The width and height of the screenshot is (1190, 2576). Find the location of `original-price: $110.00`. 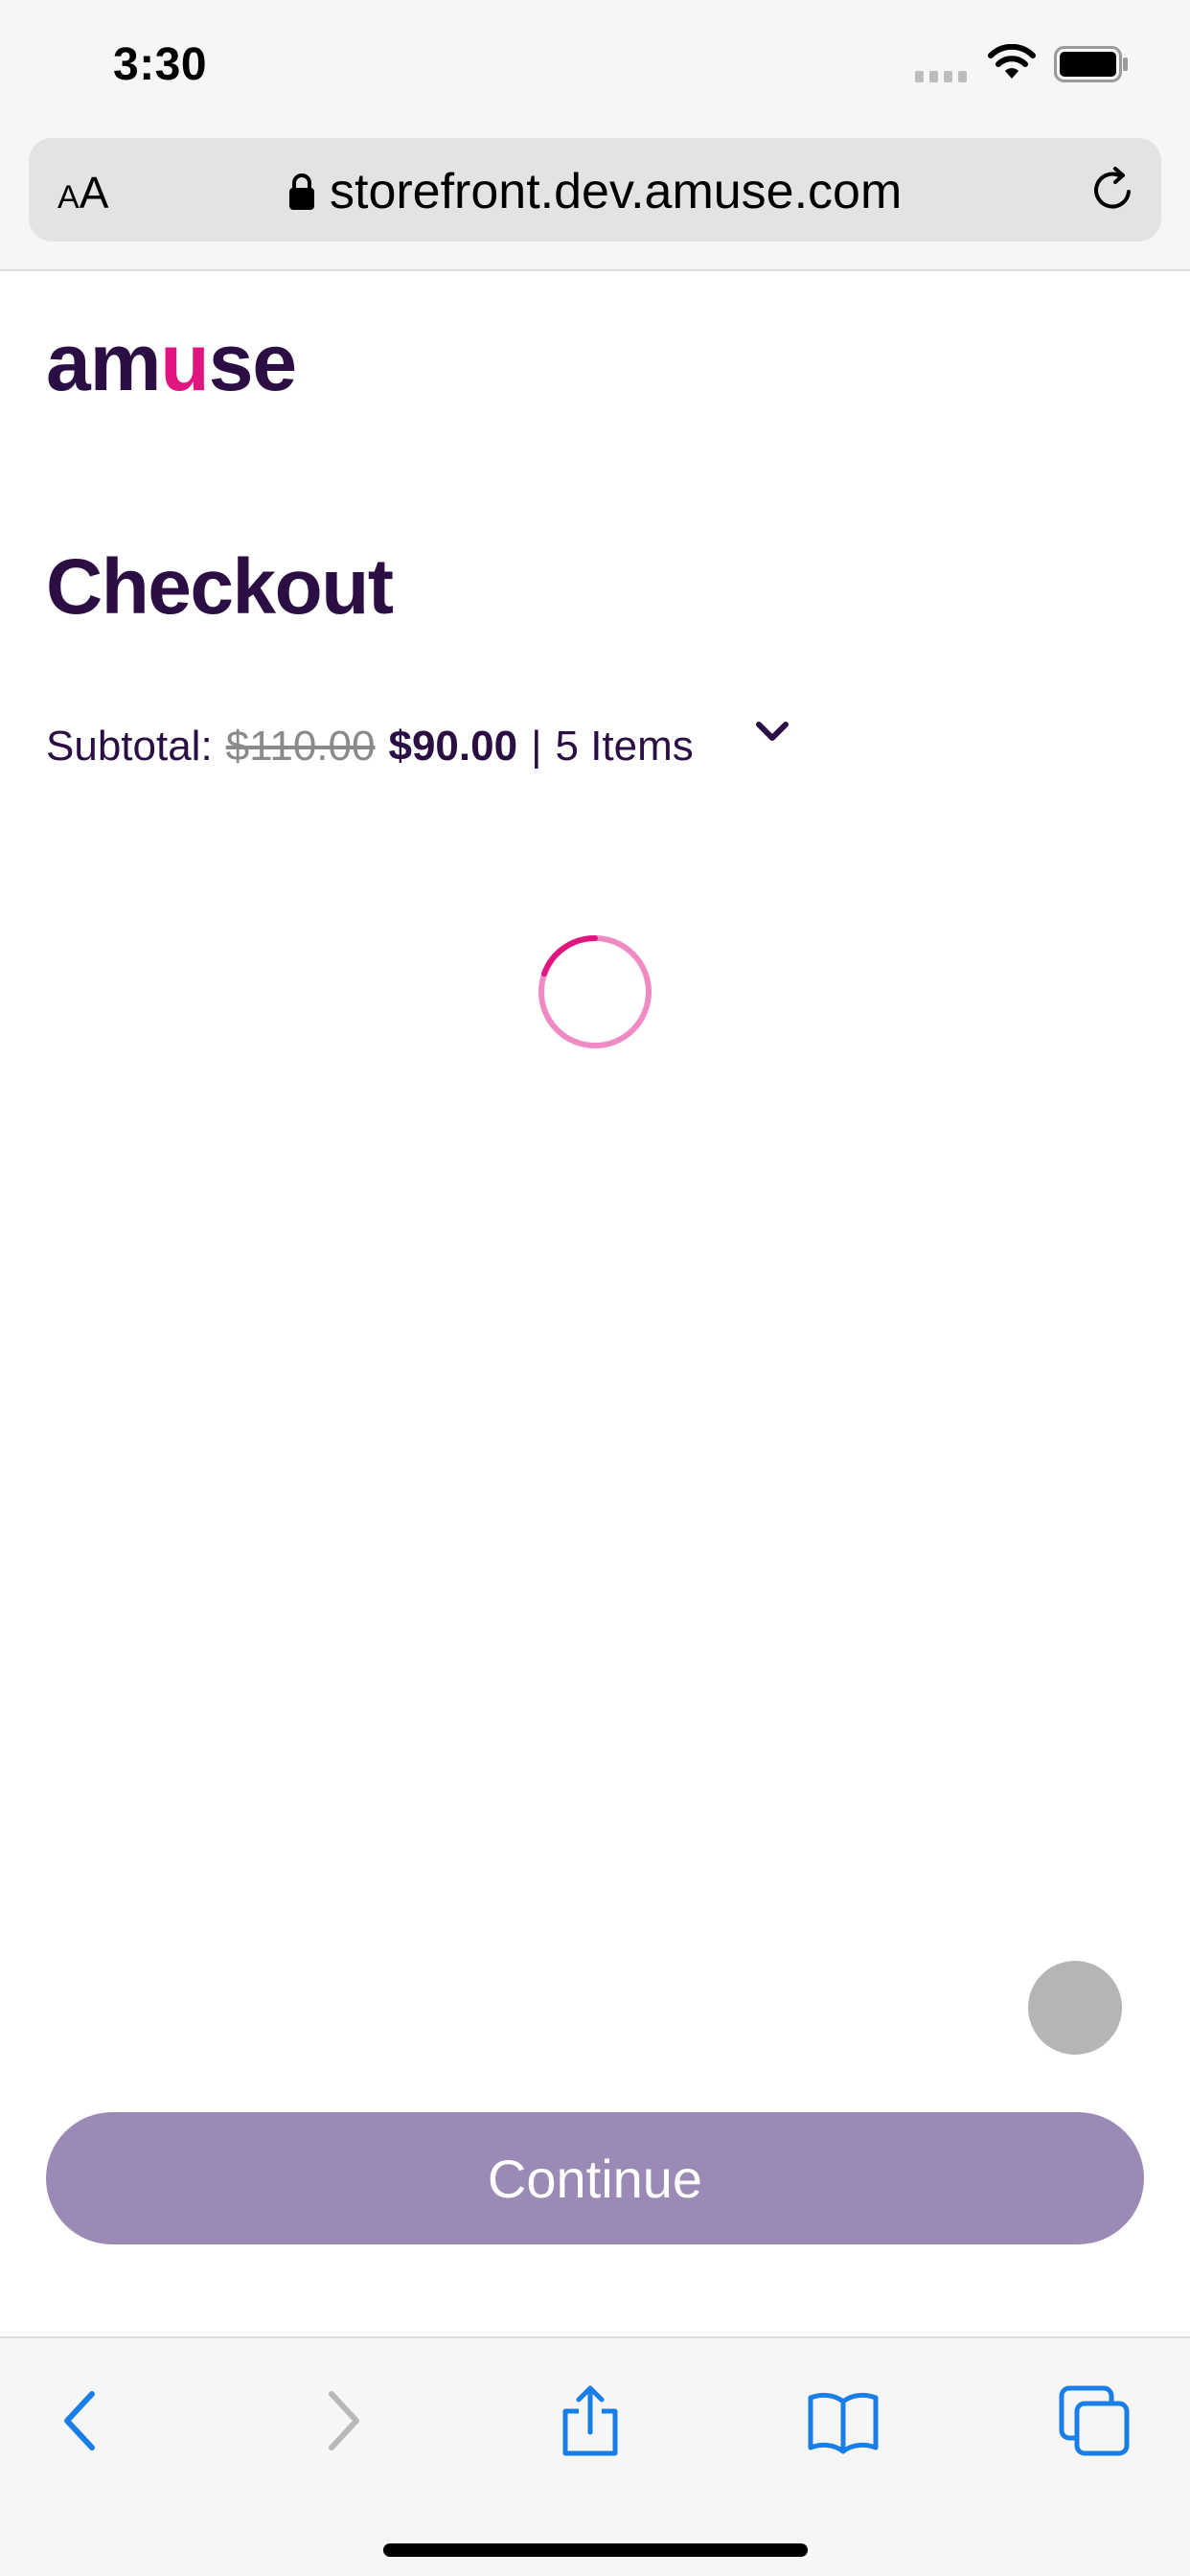

original-price: $110.00 is located at coordinates (301, 746).